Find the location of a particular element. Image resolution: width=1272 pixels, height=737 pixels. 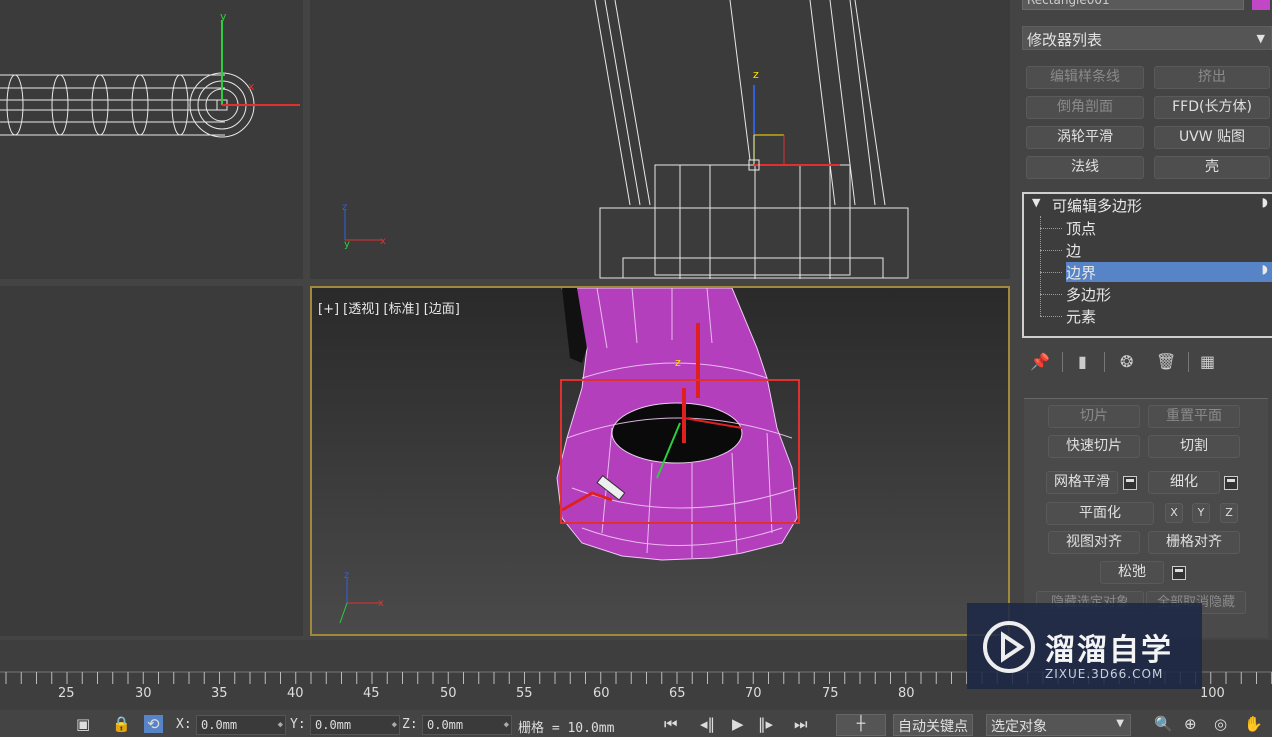

previous-frame-icon: ◂‖ is located at coordinates (707, 724).